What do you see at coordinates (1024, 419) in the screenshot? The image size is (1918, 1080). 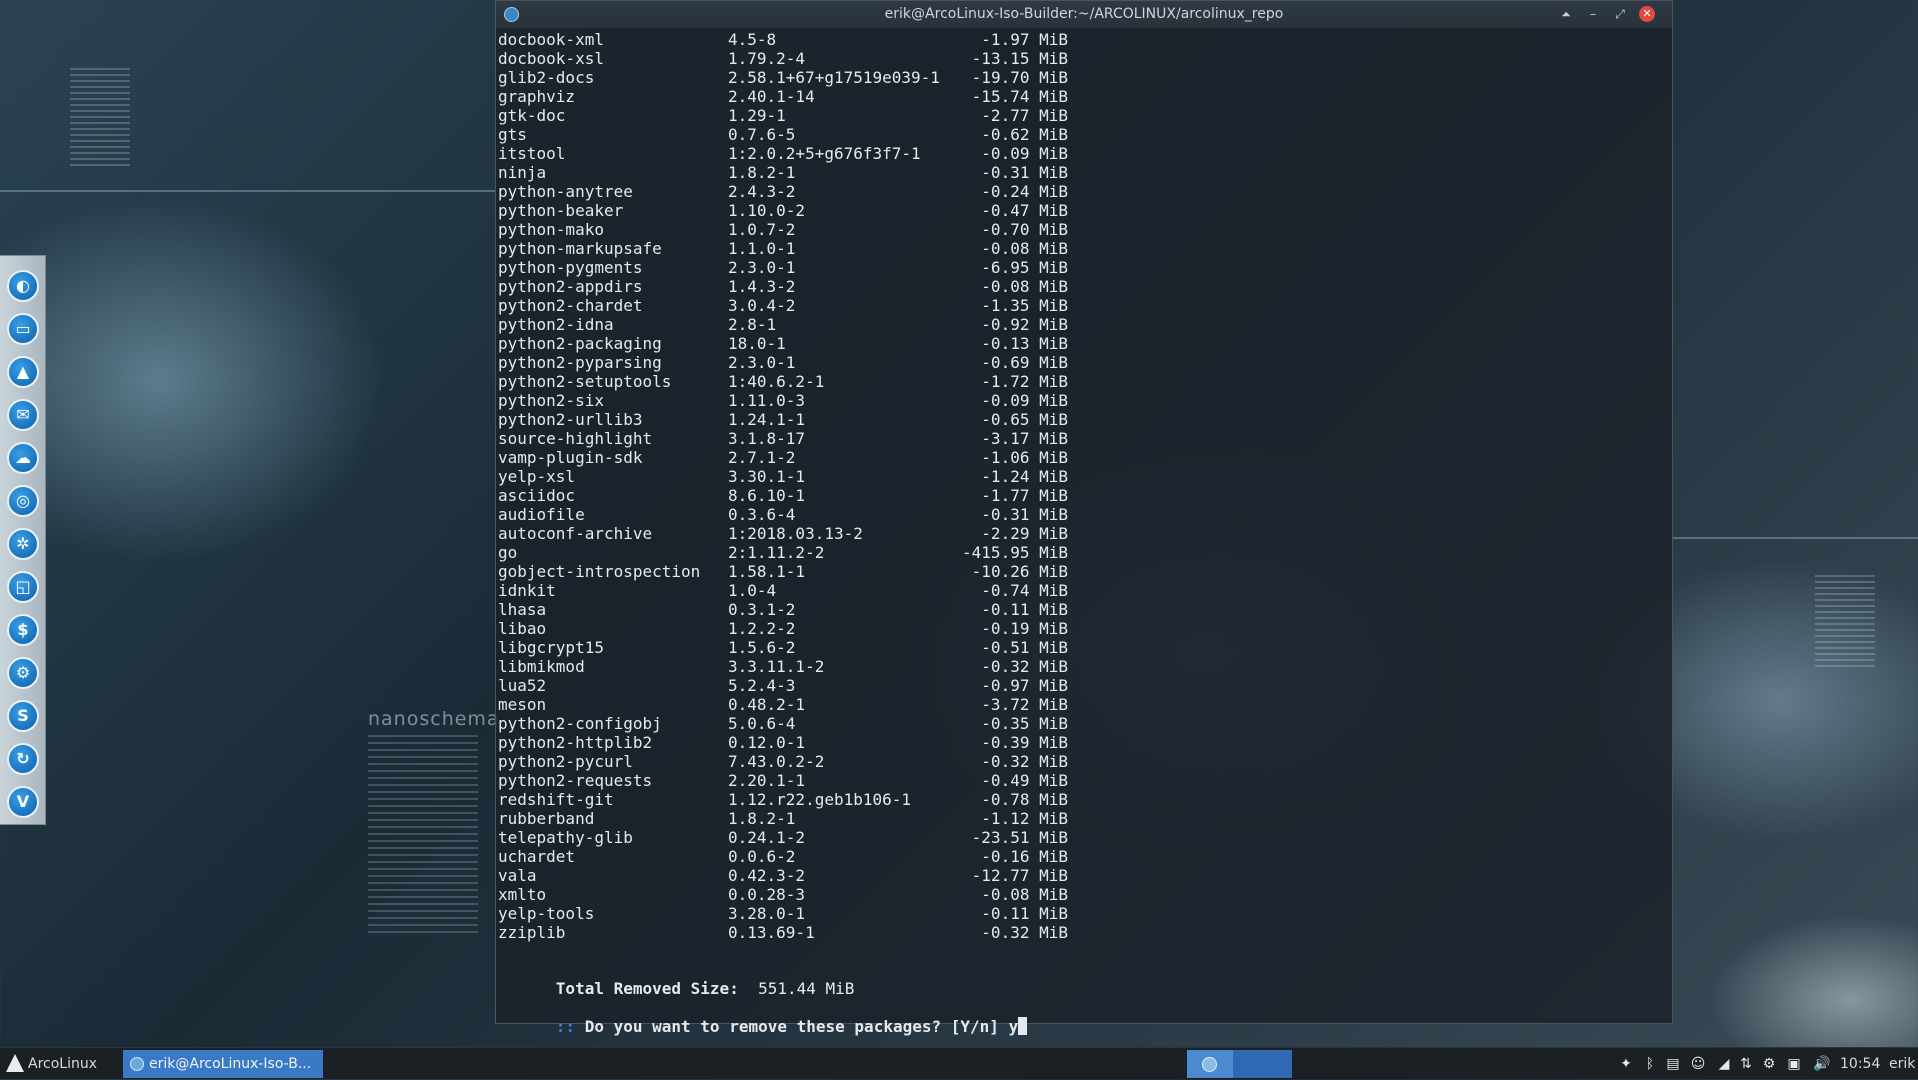 I see `package-size: -0.65 MiB` at bounding box center [1024, 419].